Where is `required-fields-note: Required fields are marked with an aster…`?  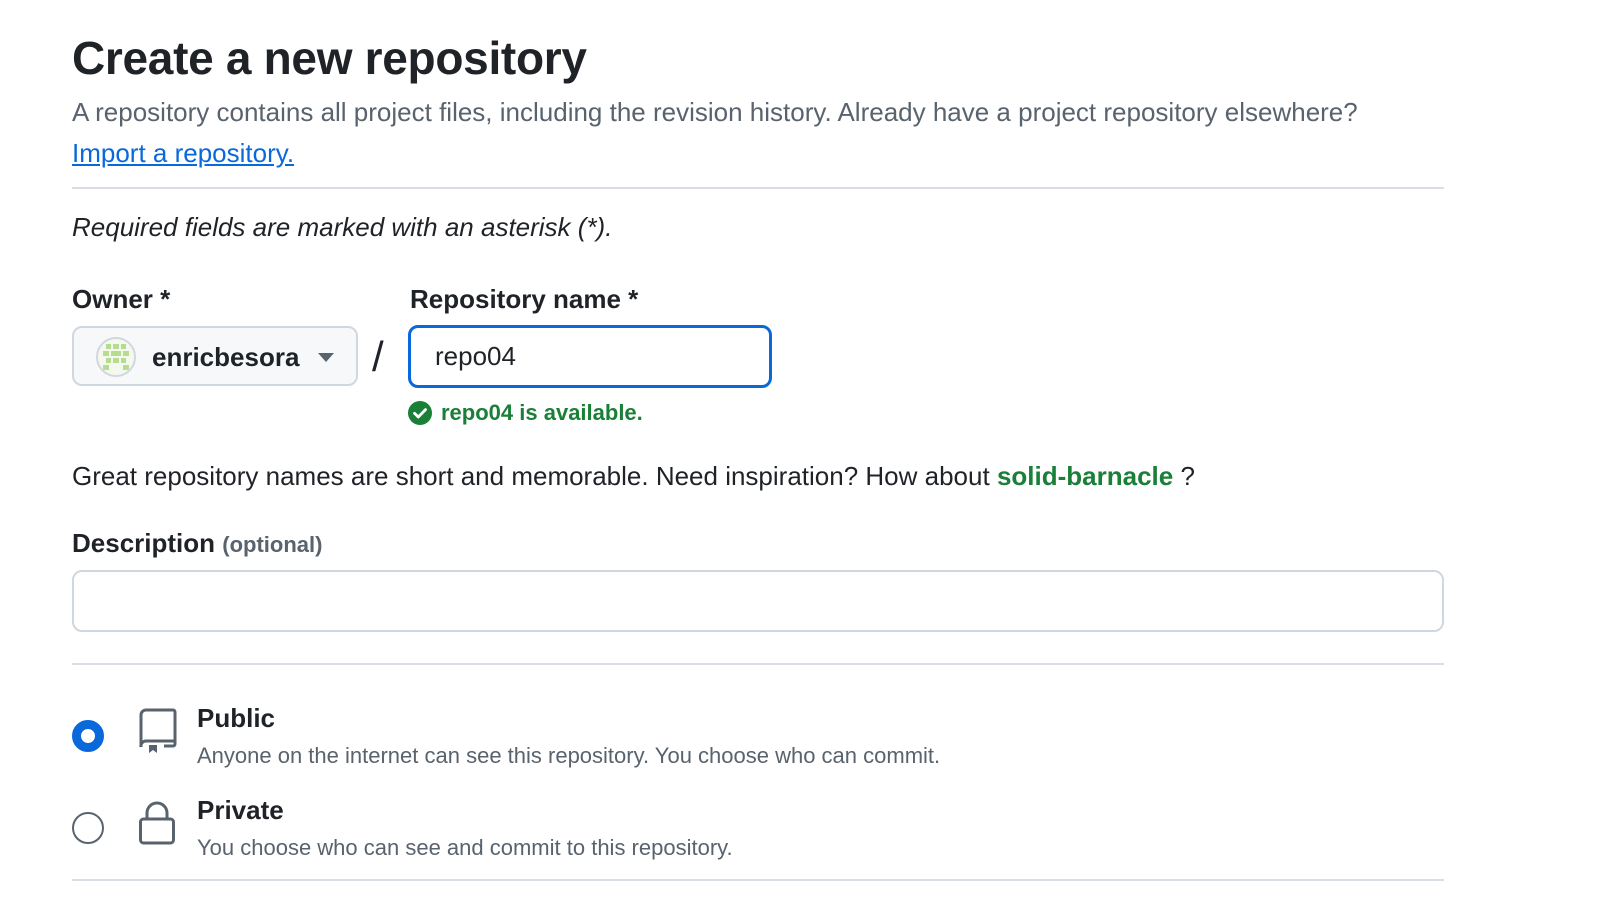 required-fields-note: Required fields are marked with an aster… is located at coordinates (342, 227).